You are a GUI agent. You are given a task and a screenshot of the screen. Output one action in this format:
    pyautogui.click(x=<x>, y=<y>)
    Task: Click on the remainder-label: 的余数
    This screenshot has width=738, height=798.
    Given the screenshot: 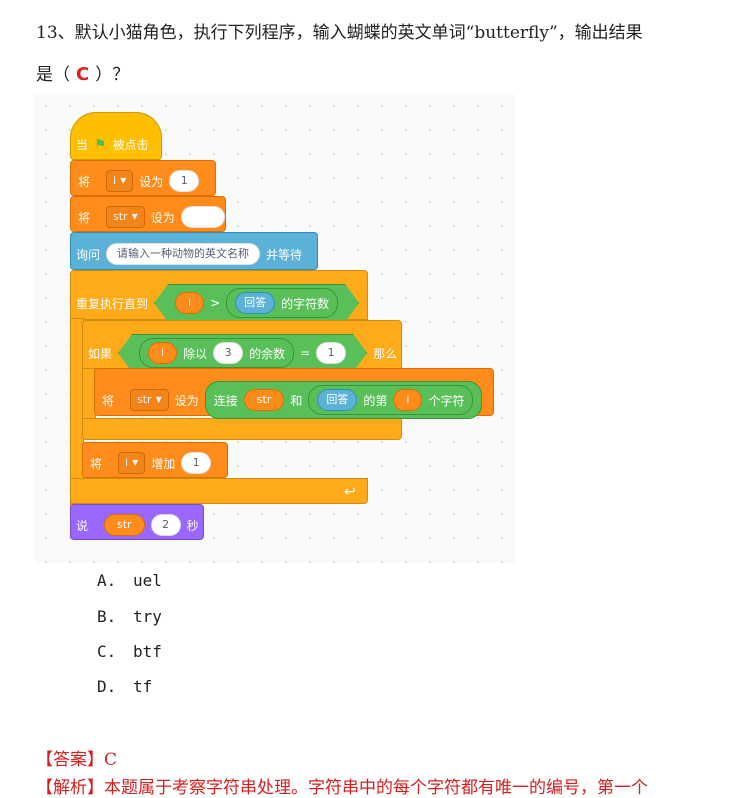 What is the action you would take?
    pyautogui.click(x=267, y=353)
    